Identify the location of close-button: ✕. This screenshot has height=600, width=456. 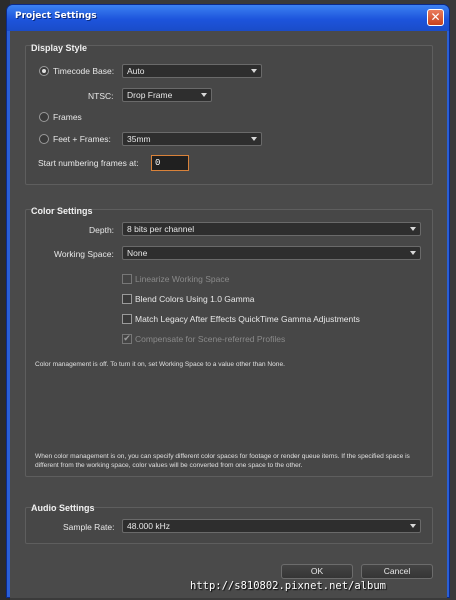
(435, 17).